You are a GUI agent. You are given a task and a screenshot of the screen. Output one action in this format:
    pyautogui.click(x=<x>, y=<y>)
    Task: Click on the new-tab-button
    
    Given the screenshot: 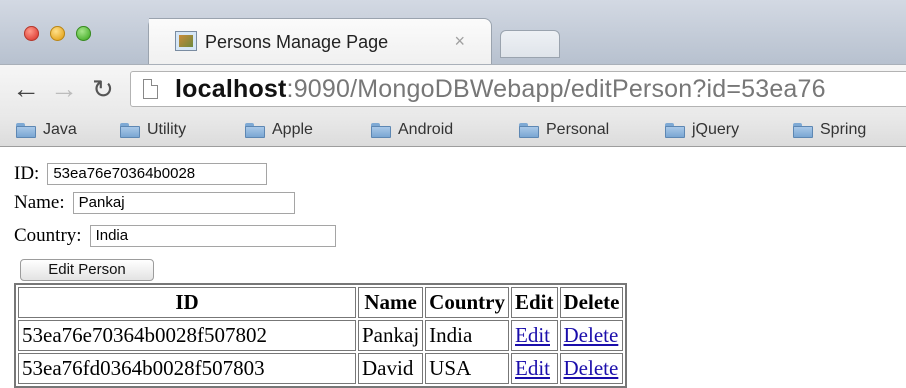 What is the action you would take?
    pyautogui.click(x=530, y=44)
    